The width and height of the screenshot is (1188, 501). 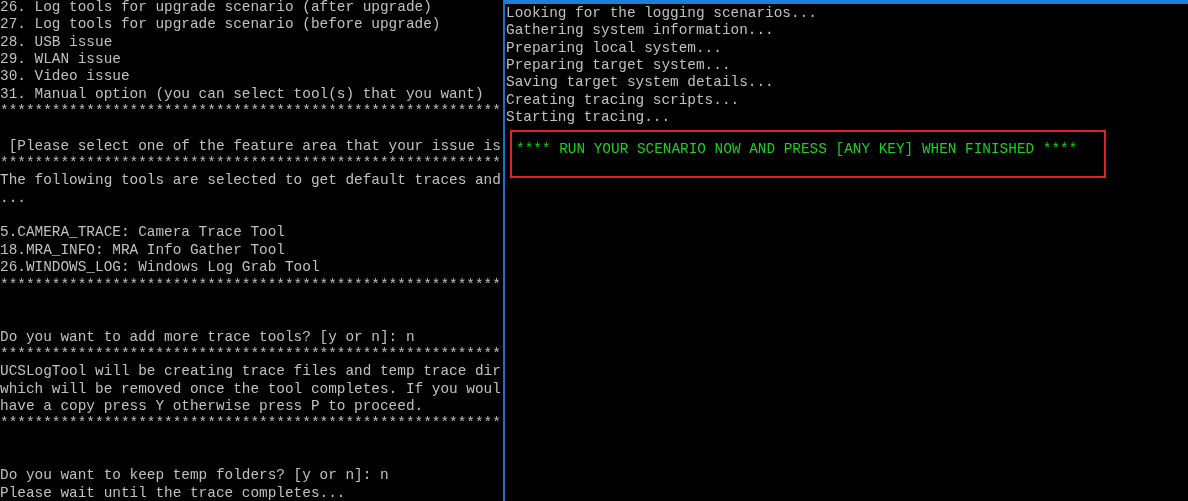 What do you see at coordinates (160, 268) in the screenshot?
I see `console-line: 26.WINDOWS_LOG: Windows Log Grab Tool` at bounding box center [160, 268].